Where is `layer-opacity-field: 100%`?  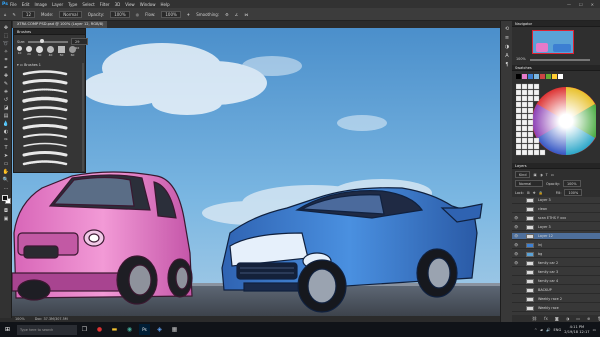
layer-opacity-field: 100% is located at coordinates (571, 183).